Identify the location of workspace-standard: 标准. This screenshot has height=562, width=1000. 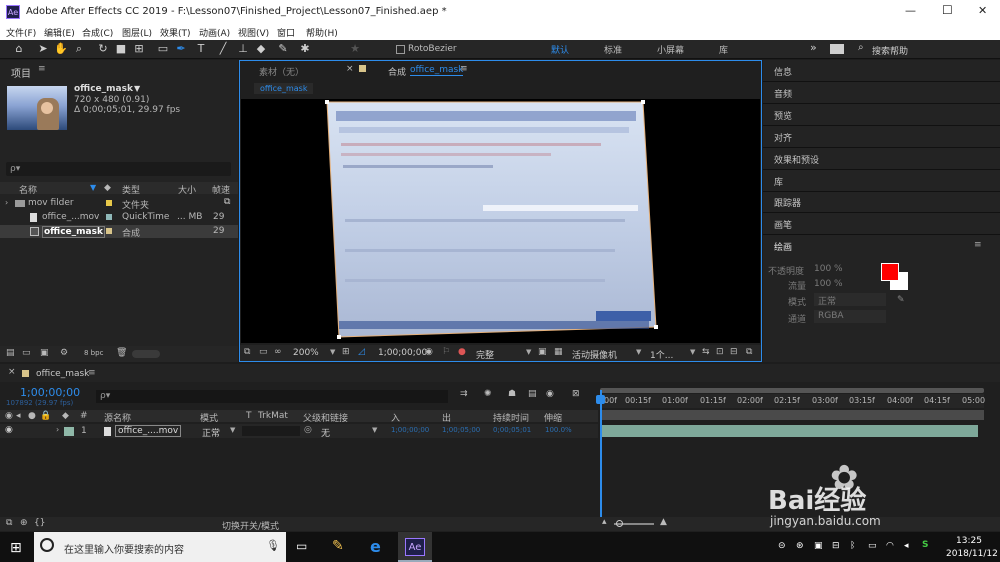
(613, 49).